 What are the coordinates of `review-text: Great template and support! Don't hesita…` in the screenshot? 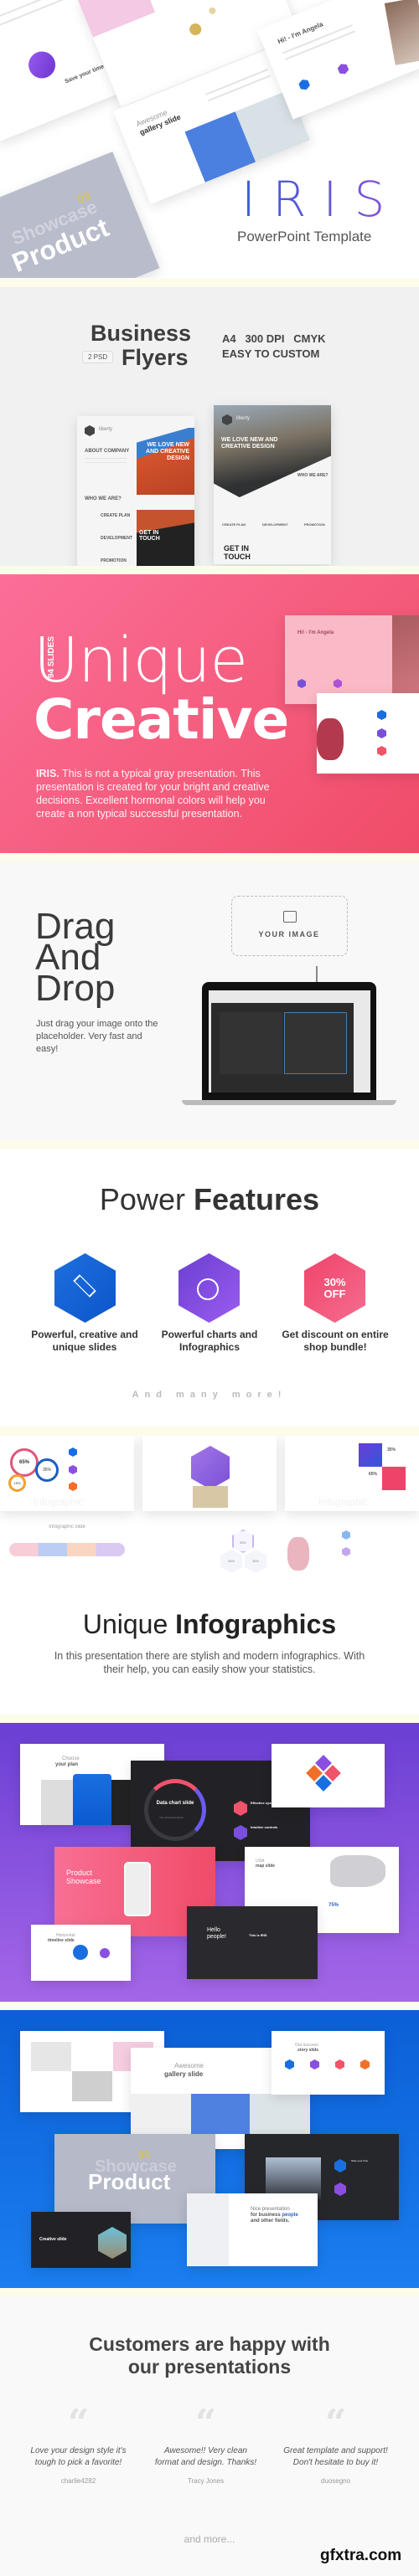 It's located at (335, 2457).